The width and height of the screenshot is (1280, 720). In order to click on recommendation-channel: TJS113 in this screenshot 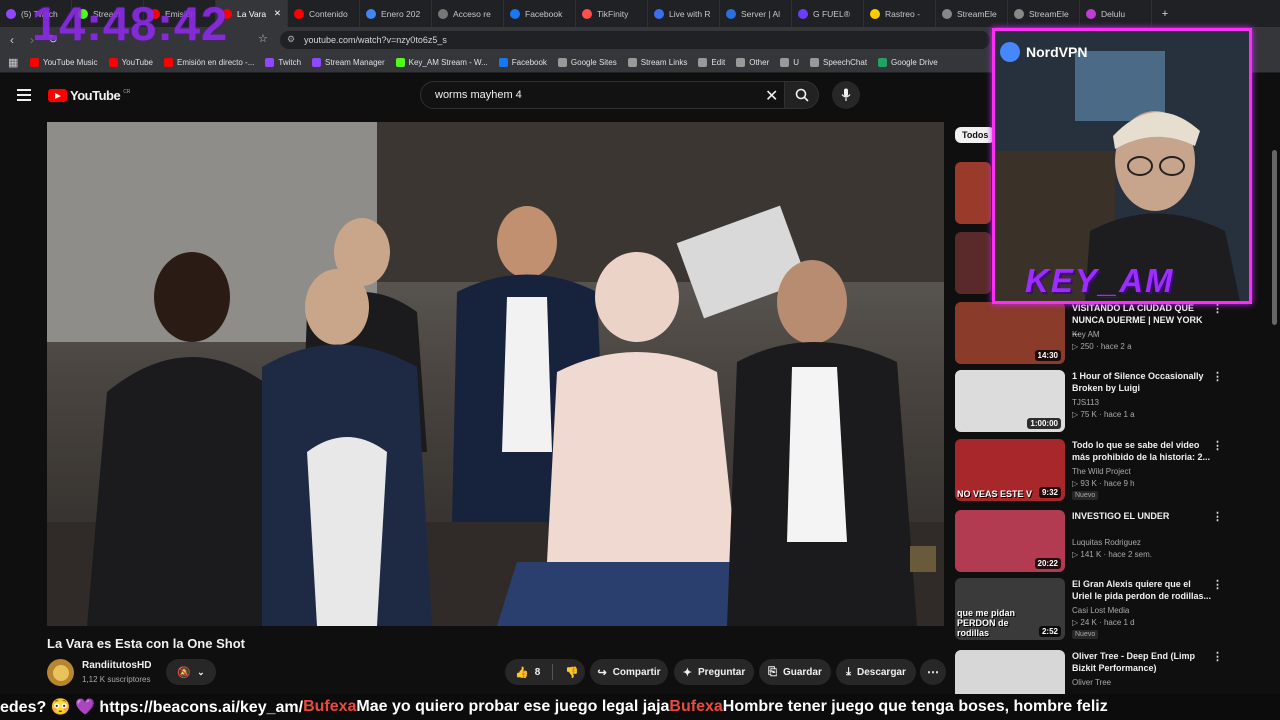, I will do `click(1085, 402)`.